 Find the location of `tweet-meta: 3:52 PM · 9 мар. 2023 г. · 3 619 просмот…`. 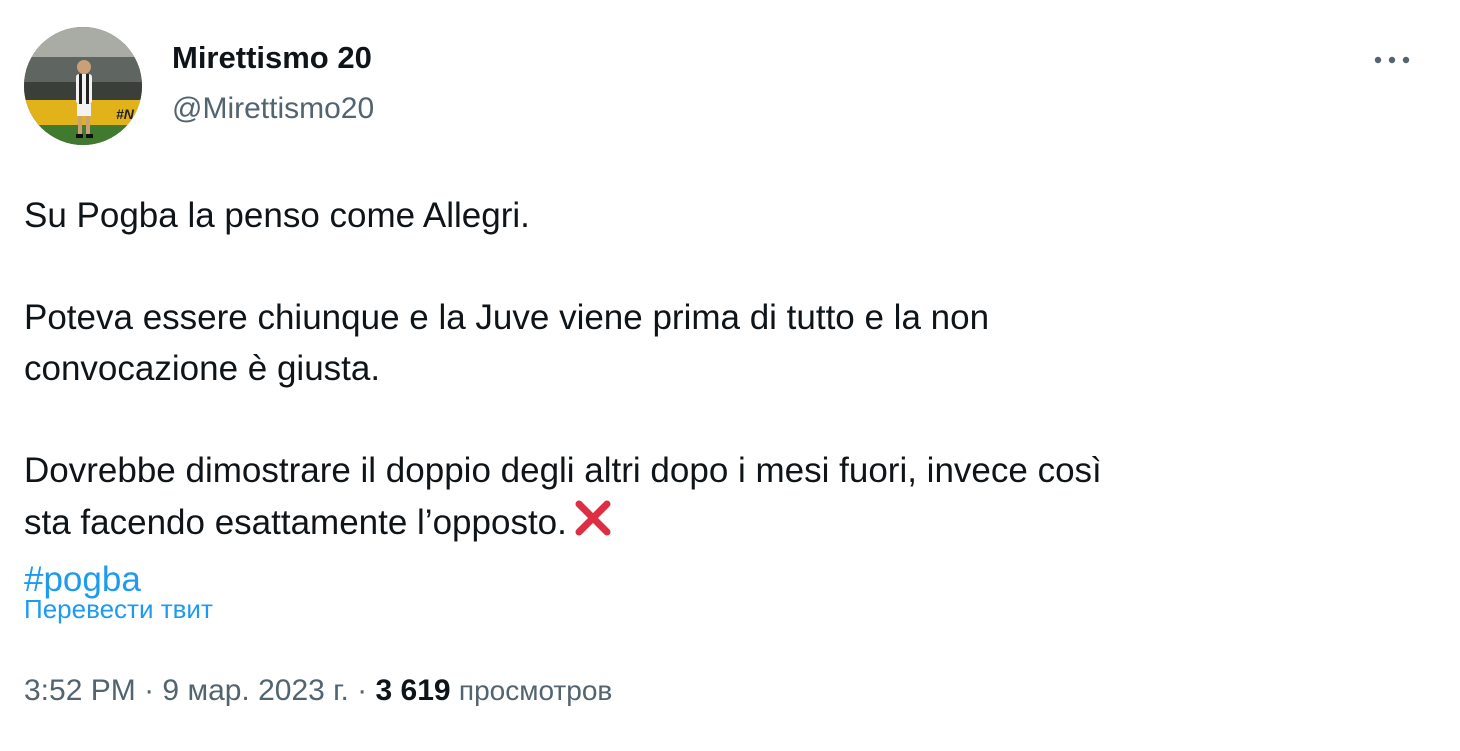

tweet-meta: 3:52 PM · 9 мар. 2023 г. · 3 619 просмот… is located at coordinates (318, 691).